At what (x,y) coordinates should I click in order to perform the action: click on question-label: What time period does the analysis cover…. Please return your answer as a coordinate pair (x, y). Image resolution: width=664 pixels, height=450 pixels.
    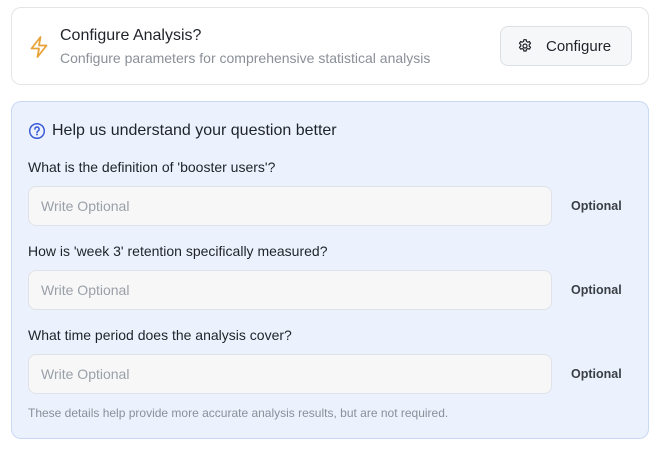
    Looking at the image, I should click on (160, 335).